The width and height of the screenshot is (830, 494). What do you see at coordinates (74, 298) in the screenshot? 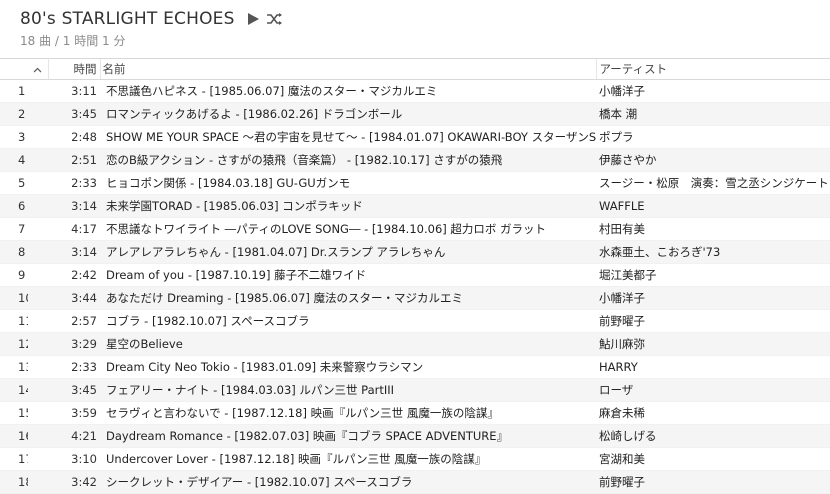
I see `track-time: 3:44` at bounding box center [74, 298].